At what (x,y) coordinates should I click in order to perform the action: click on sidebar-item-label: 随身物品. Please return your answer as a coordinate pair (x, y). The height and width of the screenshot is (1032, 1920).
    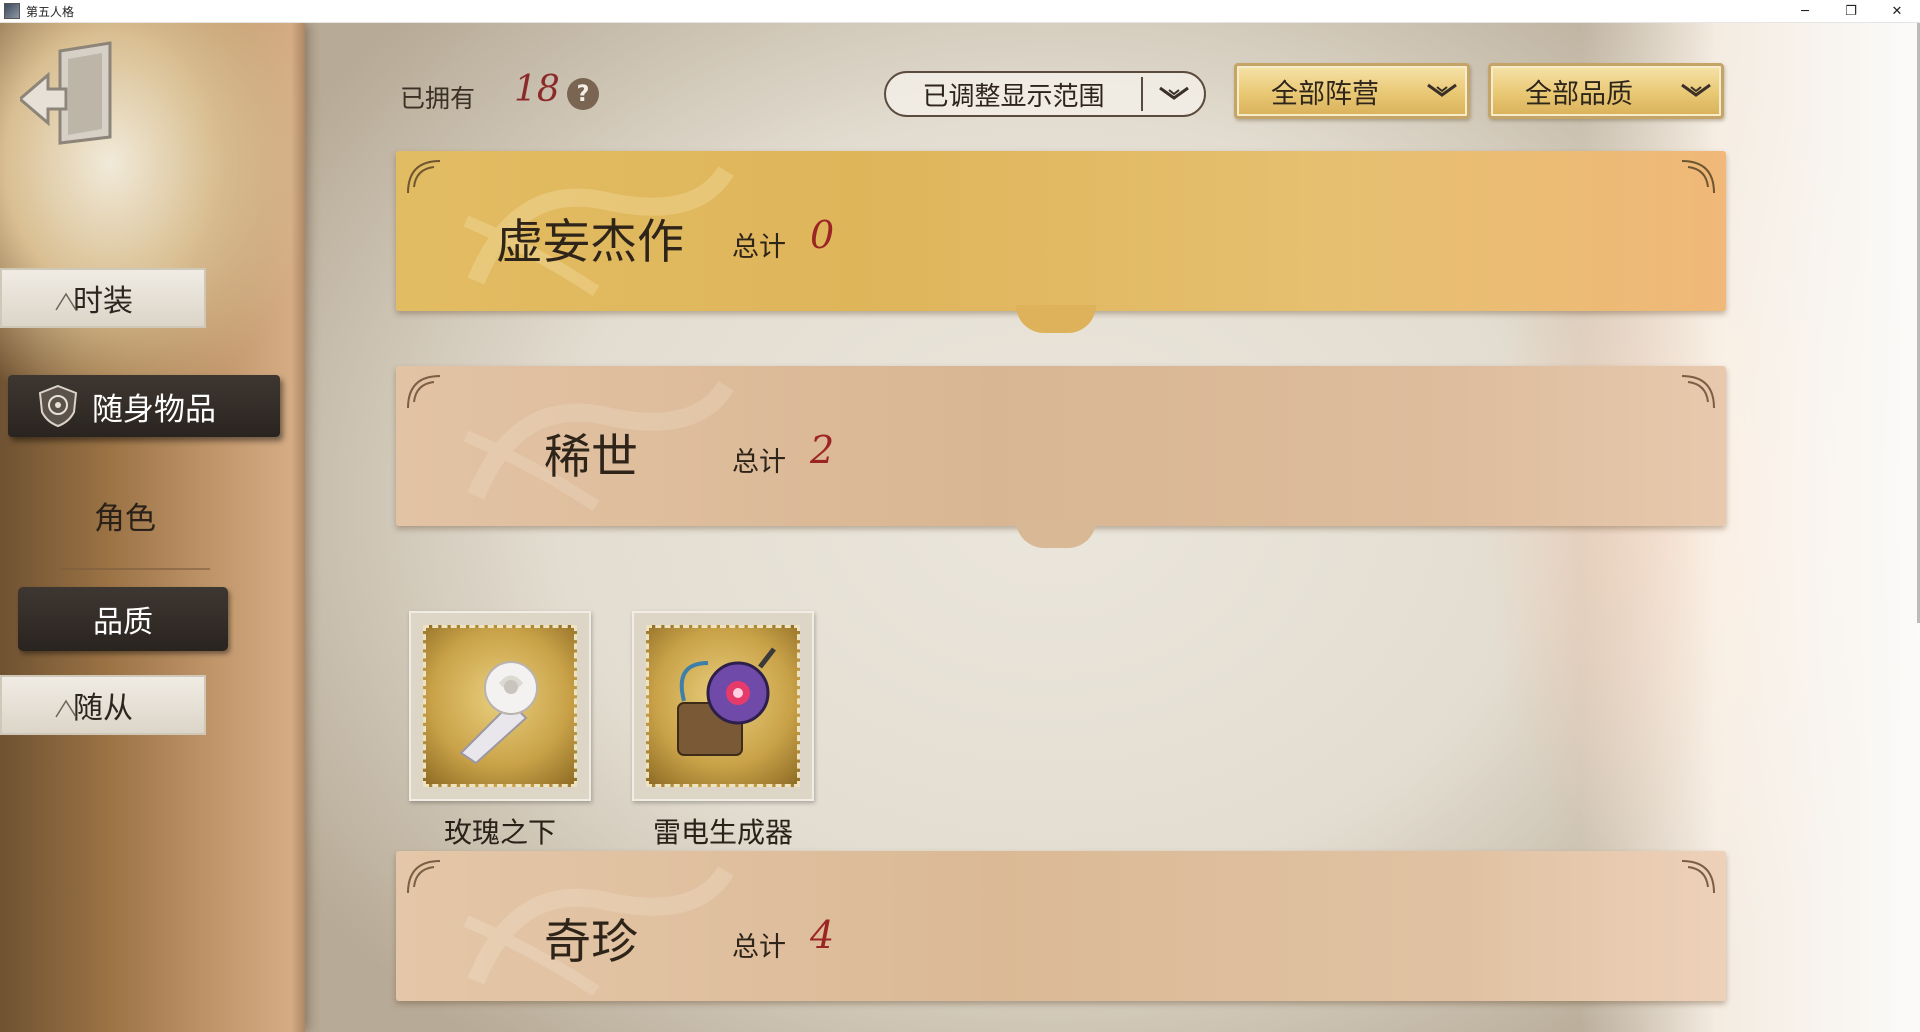
    Looking at the image, I should click on (154, 409).